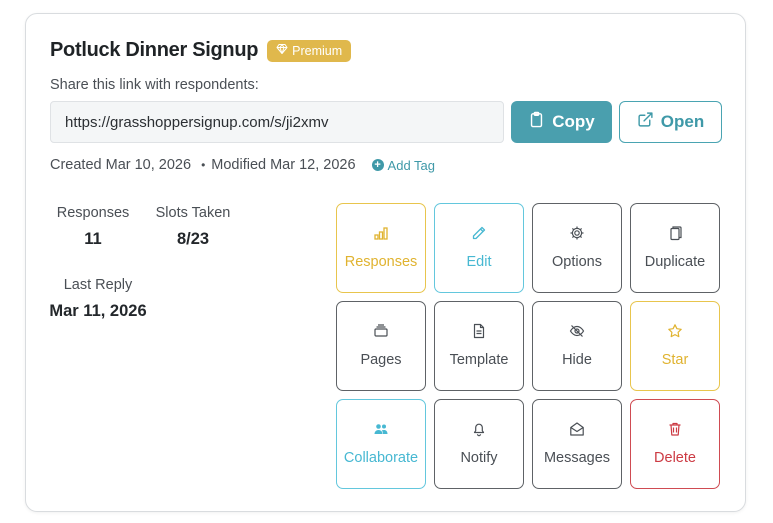  Describe the element at coordinates (98, 311) in the screenshot. I see `last-reply-value: Mar 11, 2026` at that location.